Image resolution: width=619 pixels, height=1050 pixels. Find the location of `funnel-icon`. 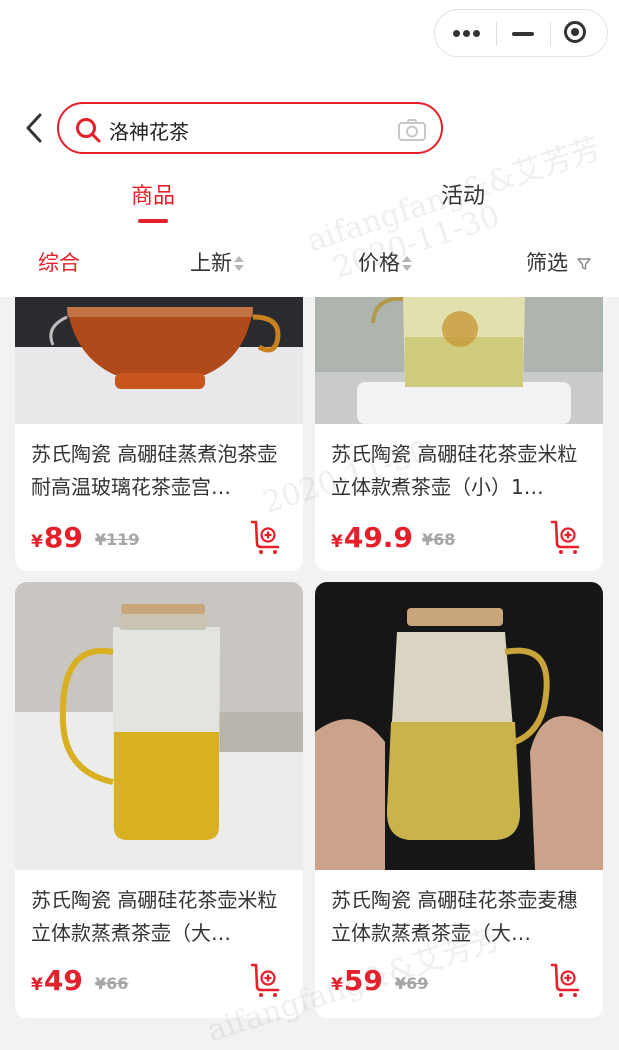

funnel-icon is located at coordinates (583, 264).